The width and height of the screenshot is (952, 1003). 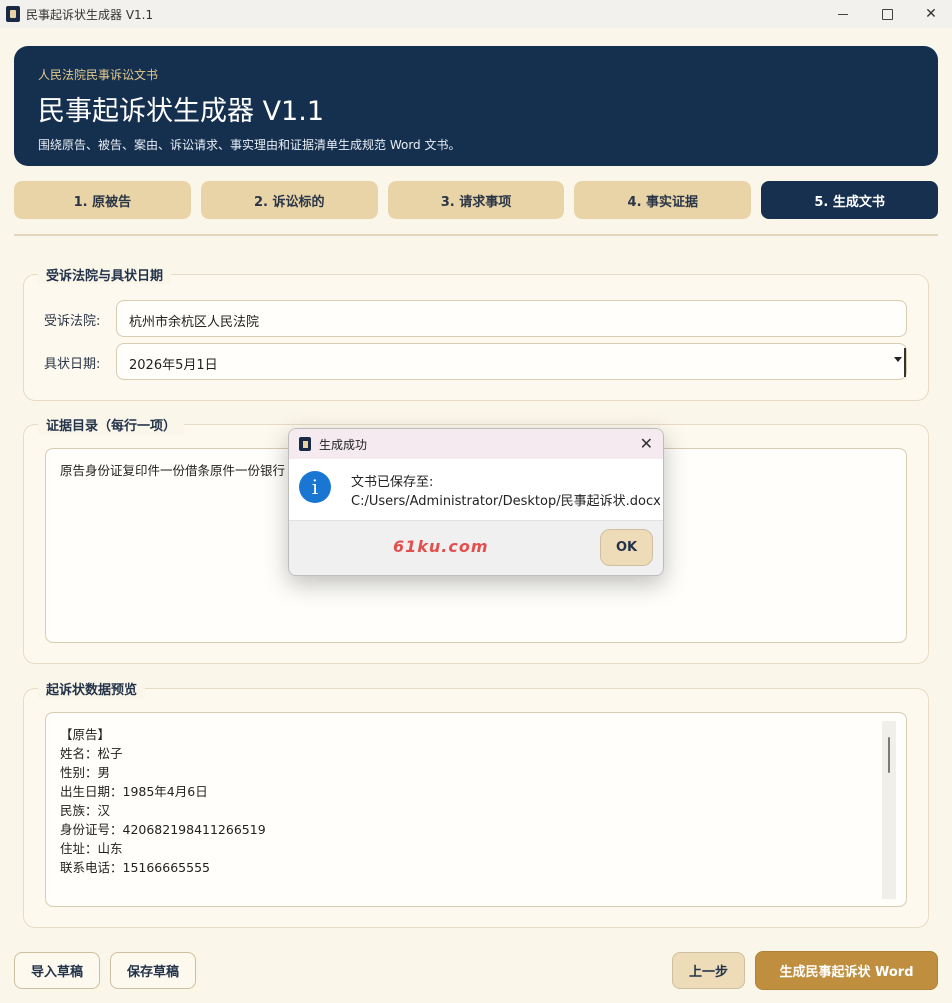 What do you see at coordinates (476, 14) in the screenshot?
I see `title-bar: 民事起诉状生成器 V1.1 ✕` at bounding box center [476, 14].